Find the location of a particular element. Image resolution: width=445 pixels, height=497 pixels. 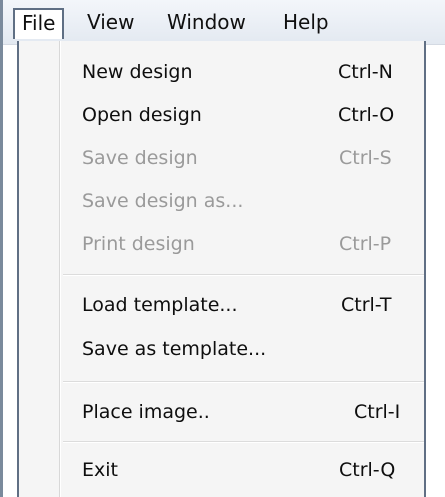

menu-item-shortcut: Ctrl-O is located at coordinates (366, 115).